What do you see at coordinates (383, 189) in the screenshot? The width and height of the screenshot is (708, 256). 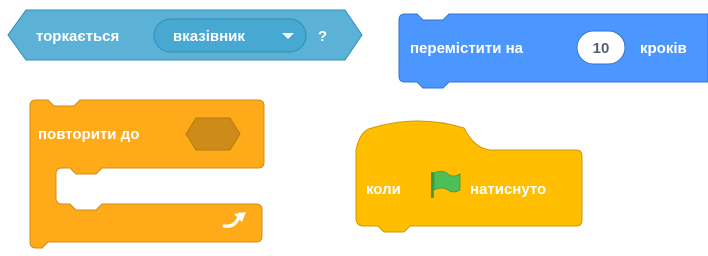 I see `when-flag-prefix: коли` at bounding box center [383, 189].